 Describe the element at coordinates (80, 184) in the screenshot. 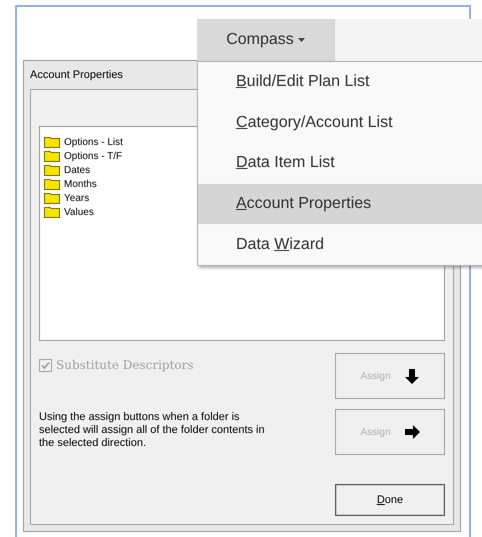

I see `tree-item: Months` at that location.